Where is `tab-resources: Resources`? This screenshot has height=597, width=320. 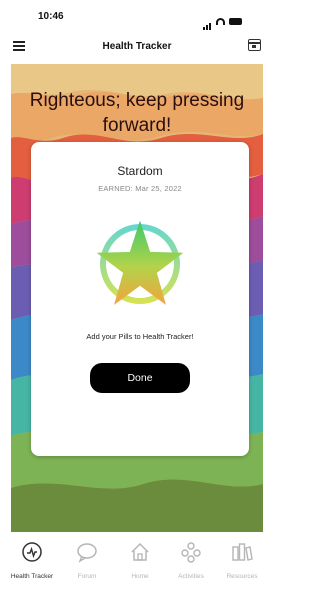
tab-resources: Resources is located at coordinates (242, 560).